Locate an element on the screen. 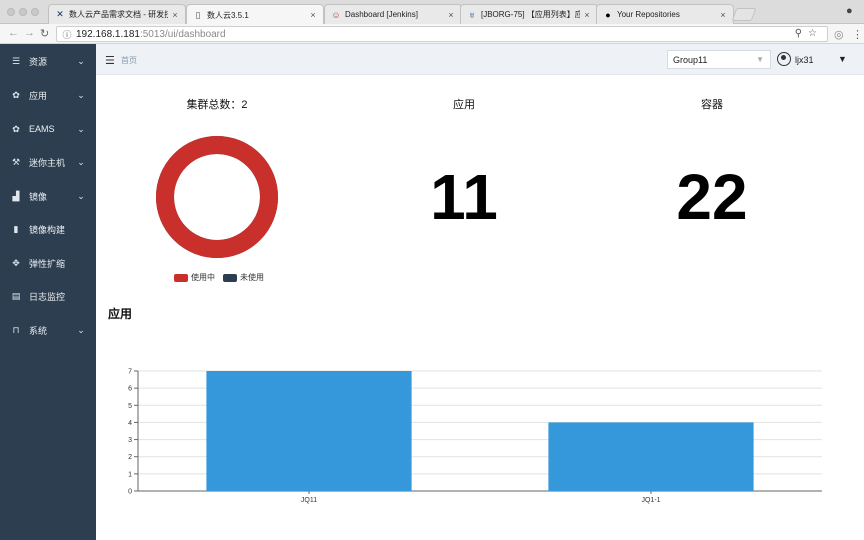 This screenshot has width=864, height=540. back-arrow-icon: ← is located at coordinates (13, 33).